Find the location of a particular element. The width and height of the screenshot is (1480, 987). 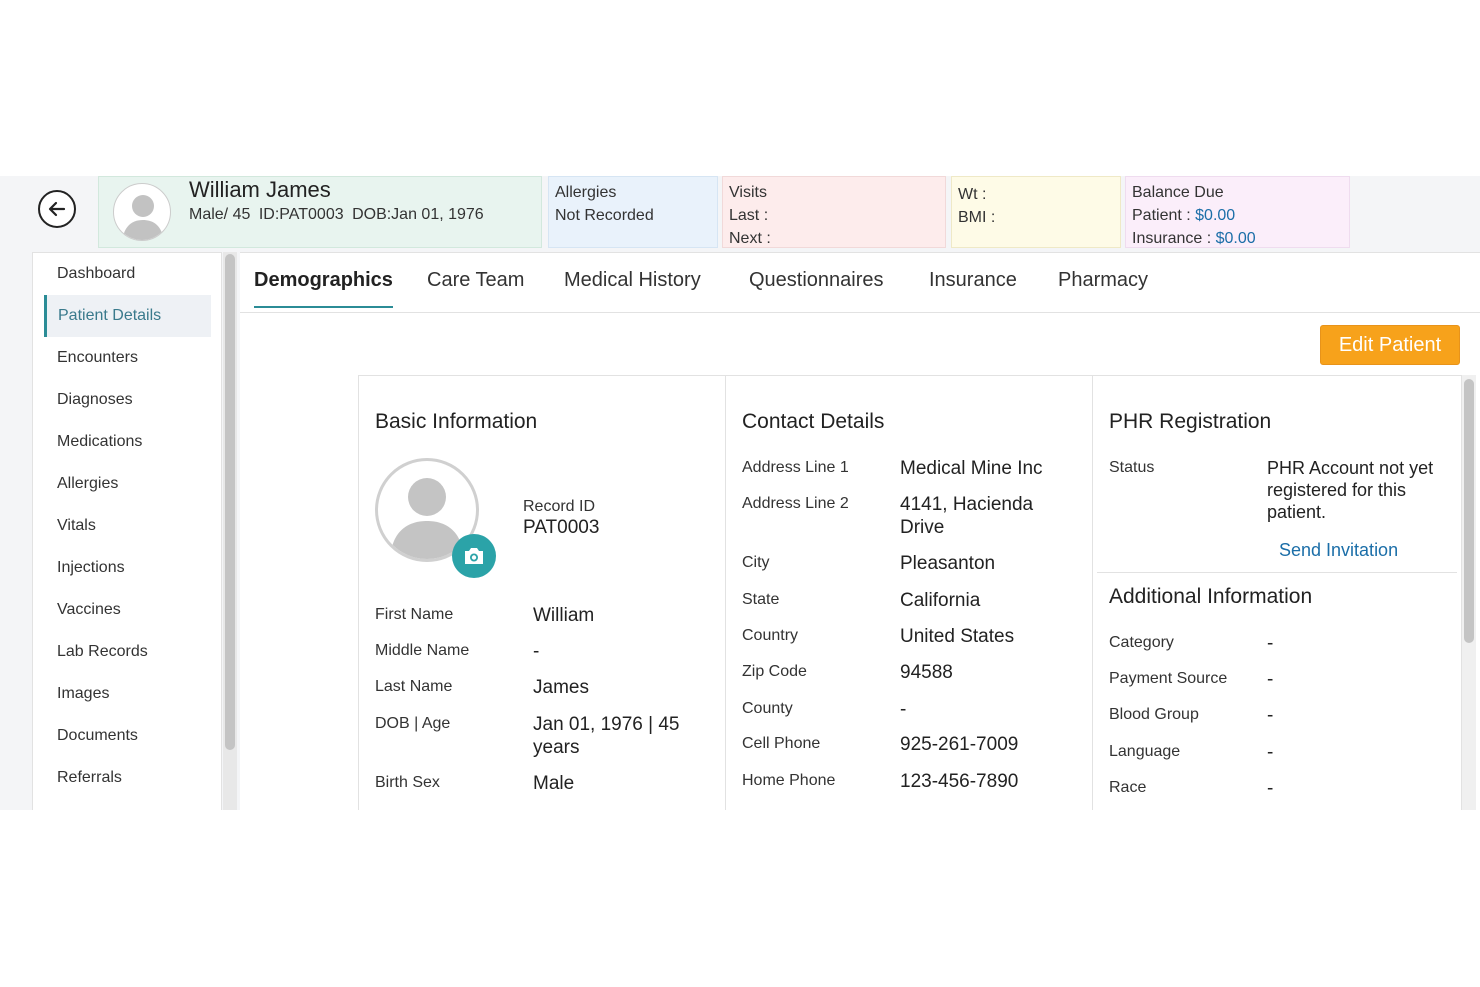

field-value: Medical Mine Inc is located at coordinates (971, 468).